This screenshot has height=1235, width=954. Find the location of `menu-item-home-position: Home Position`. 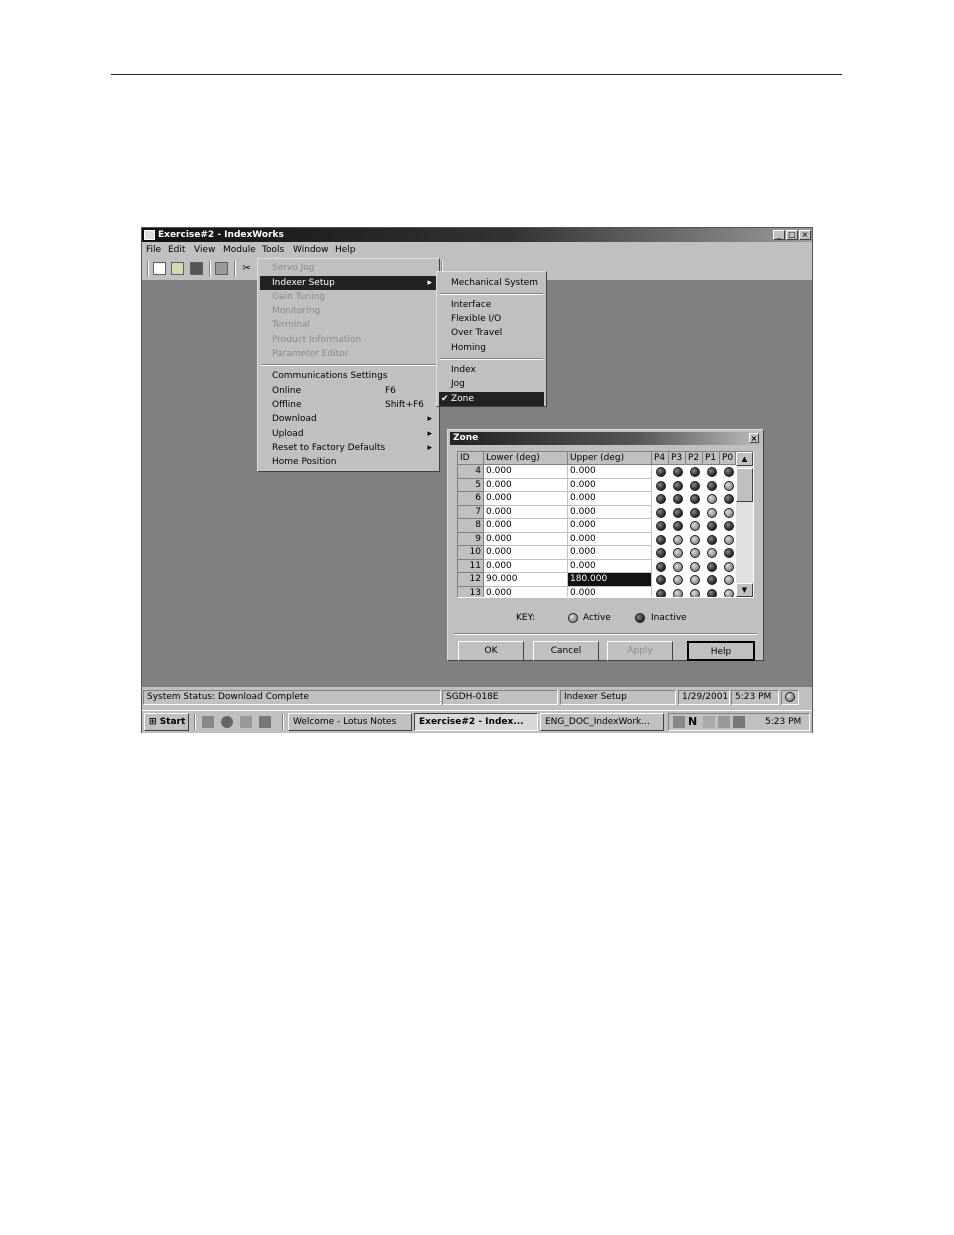

menu-item-home-position: Home Position is located at coordinates (348, 462).